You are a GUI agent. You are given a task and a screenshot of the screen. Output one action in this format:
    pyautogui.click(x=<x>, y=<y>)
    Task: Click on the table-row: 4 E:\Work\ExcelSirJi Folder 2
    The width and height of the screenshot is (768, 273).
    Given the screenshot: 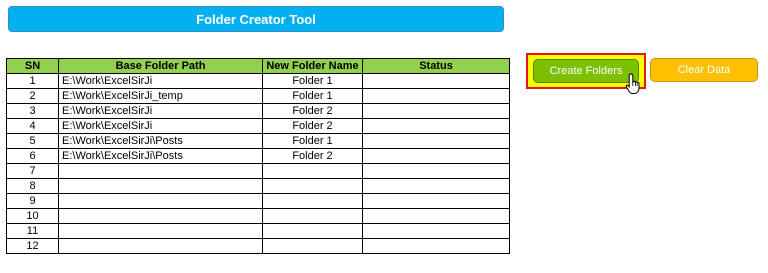 What is the action you would take?
    pyautogui.click(x=258, y=126)
    